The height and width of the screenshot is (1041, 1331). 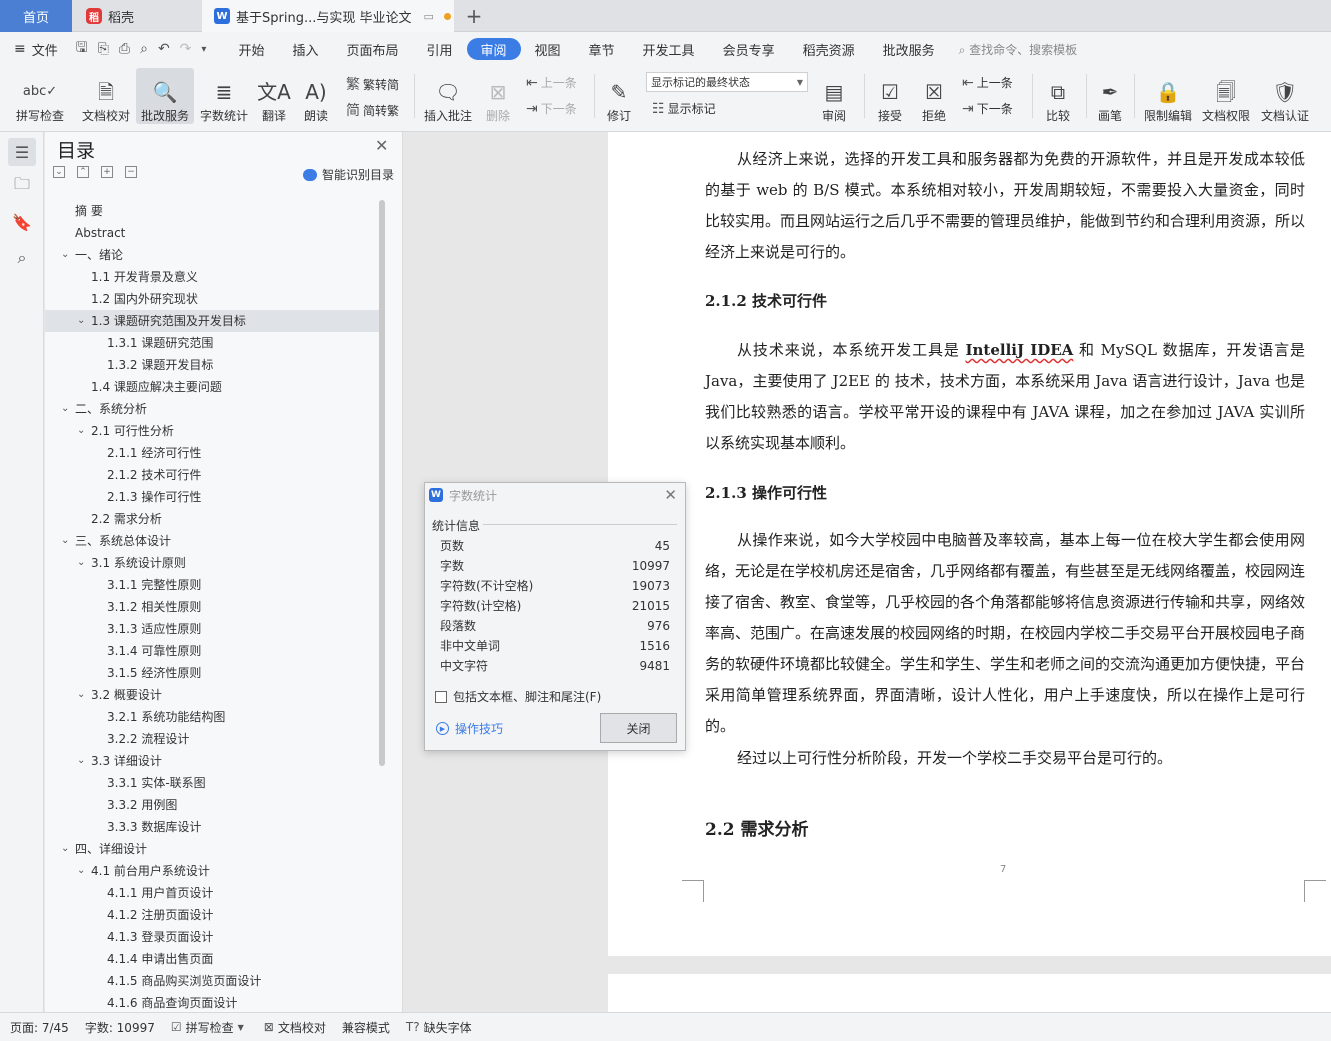 What do you see at coordinates (749, 49) in the screenshot?
I see `menu-member: 会员专享` at bounding box center [749, 49].